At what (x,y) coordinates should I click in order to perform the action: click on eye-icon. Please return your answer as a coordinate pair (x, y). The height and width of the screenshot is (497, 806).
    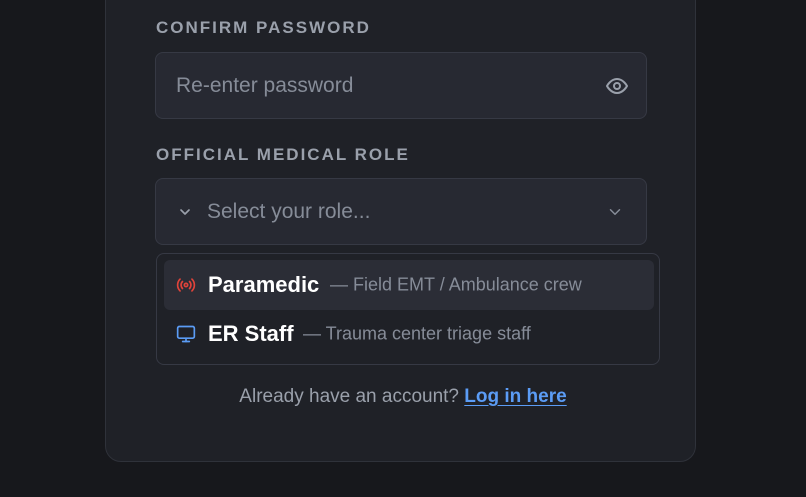
    Looking at the image, I should click on (617, 86).